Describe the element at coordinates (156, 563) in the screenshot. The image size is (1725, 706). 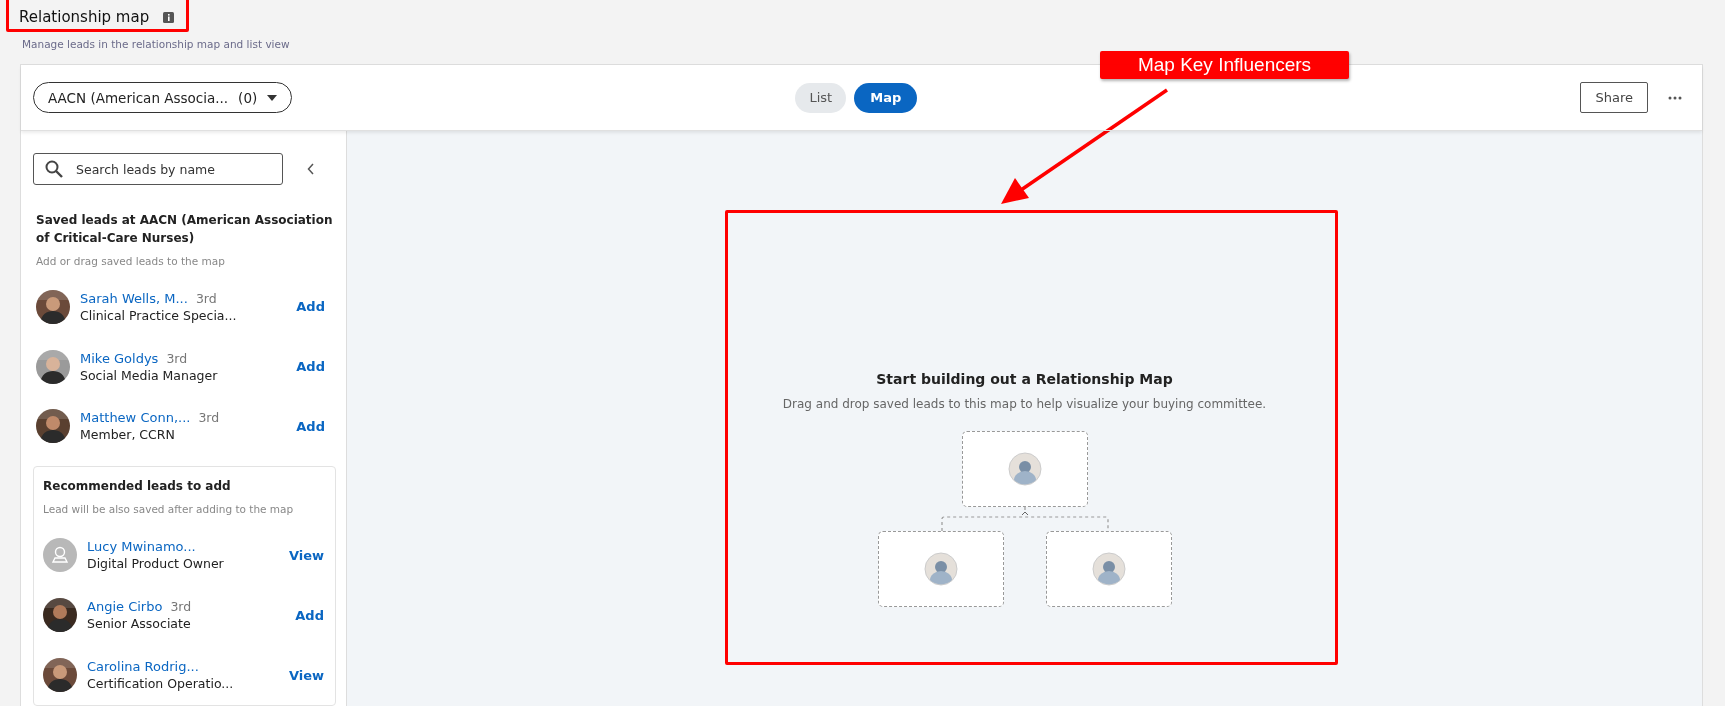
I see `lead-title: Digital Product Owner` at that location.